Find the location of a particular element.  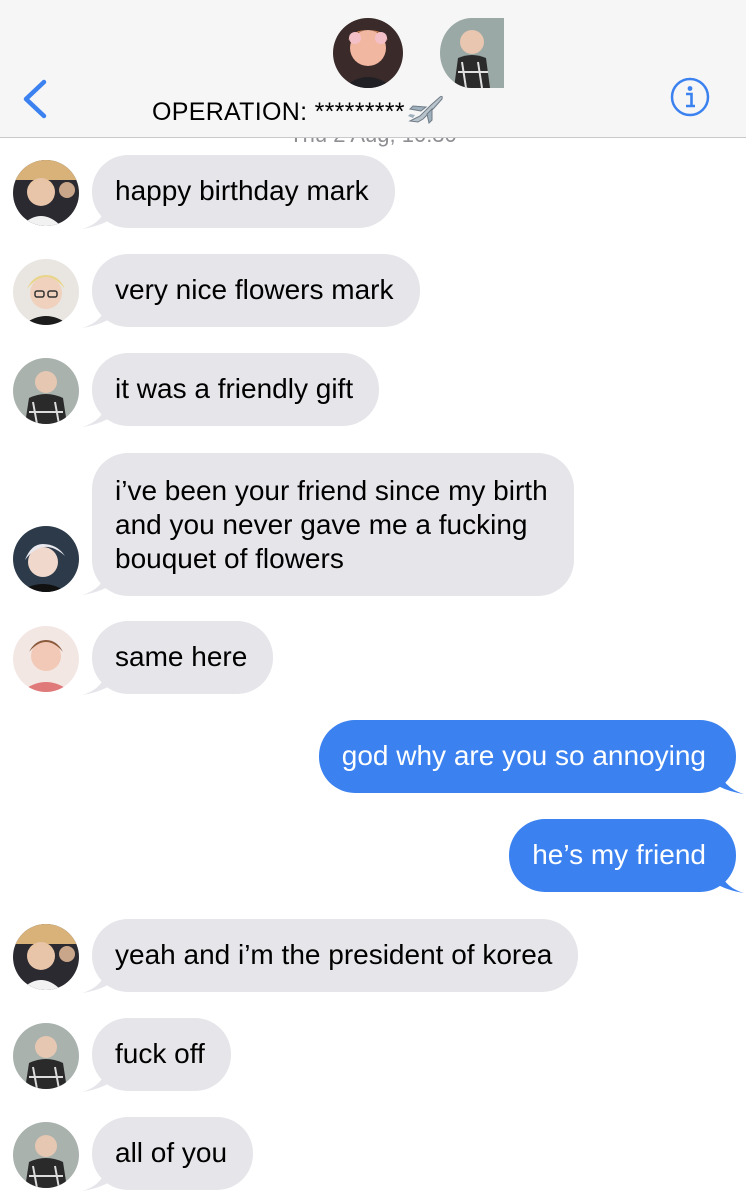

info-button is located at coordinates (690, 97).